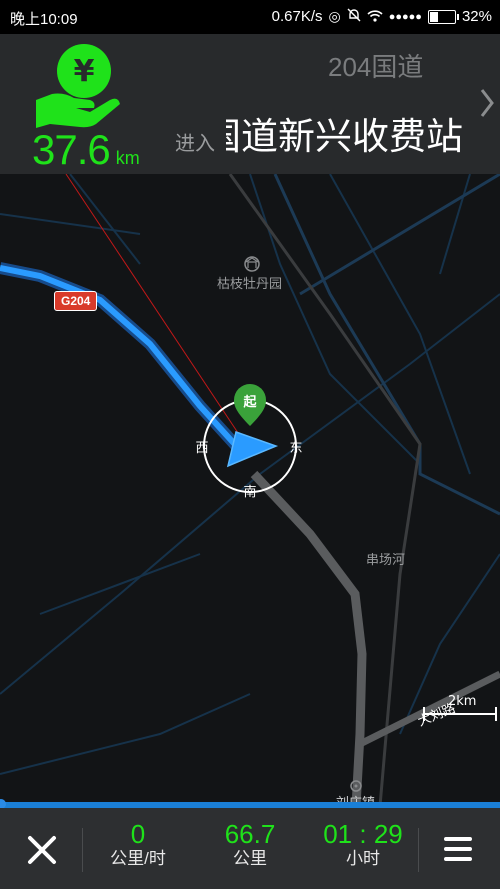  I want to click on battery-percent: 32%, so click(476, 16).